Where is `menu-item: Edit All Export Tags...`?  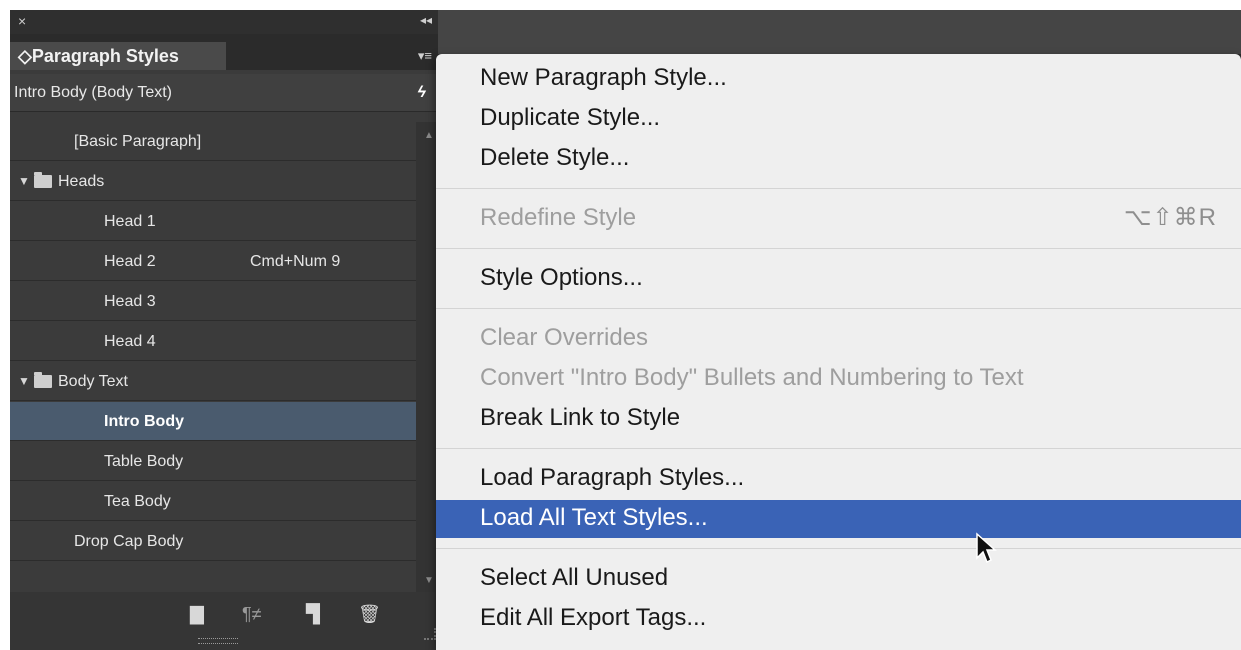 menu-item: Edit All Export Tags... is located at coordinates (854, 618).